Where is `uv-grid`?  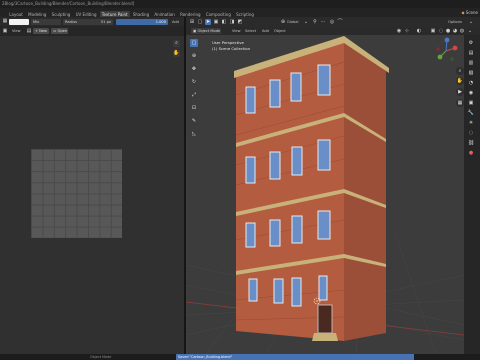 uv-grid is located at coordinates (76, 193).